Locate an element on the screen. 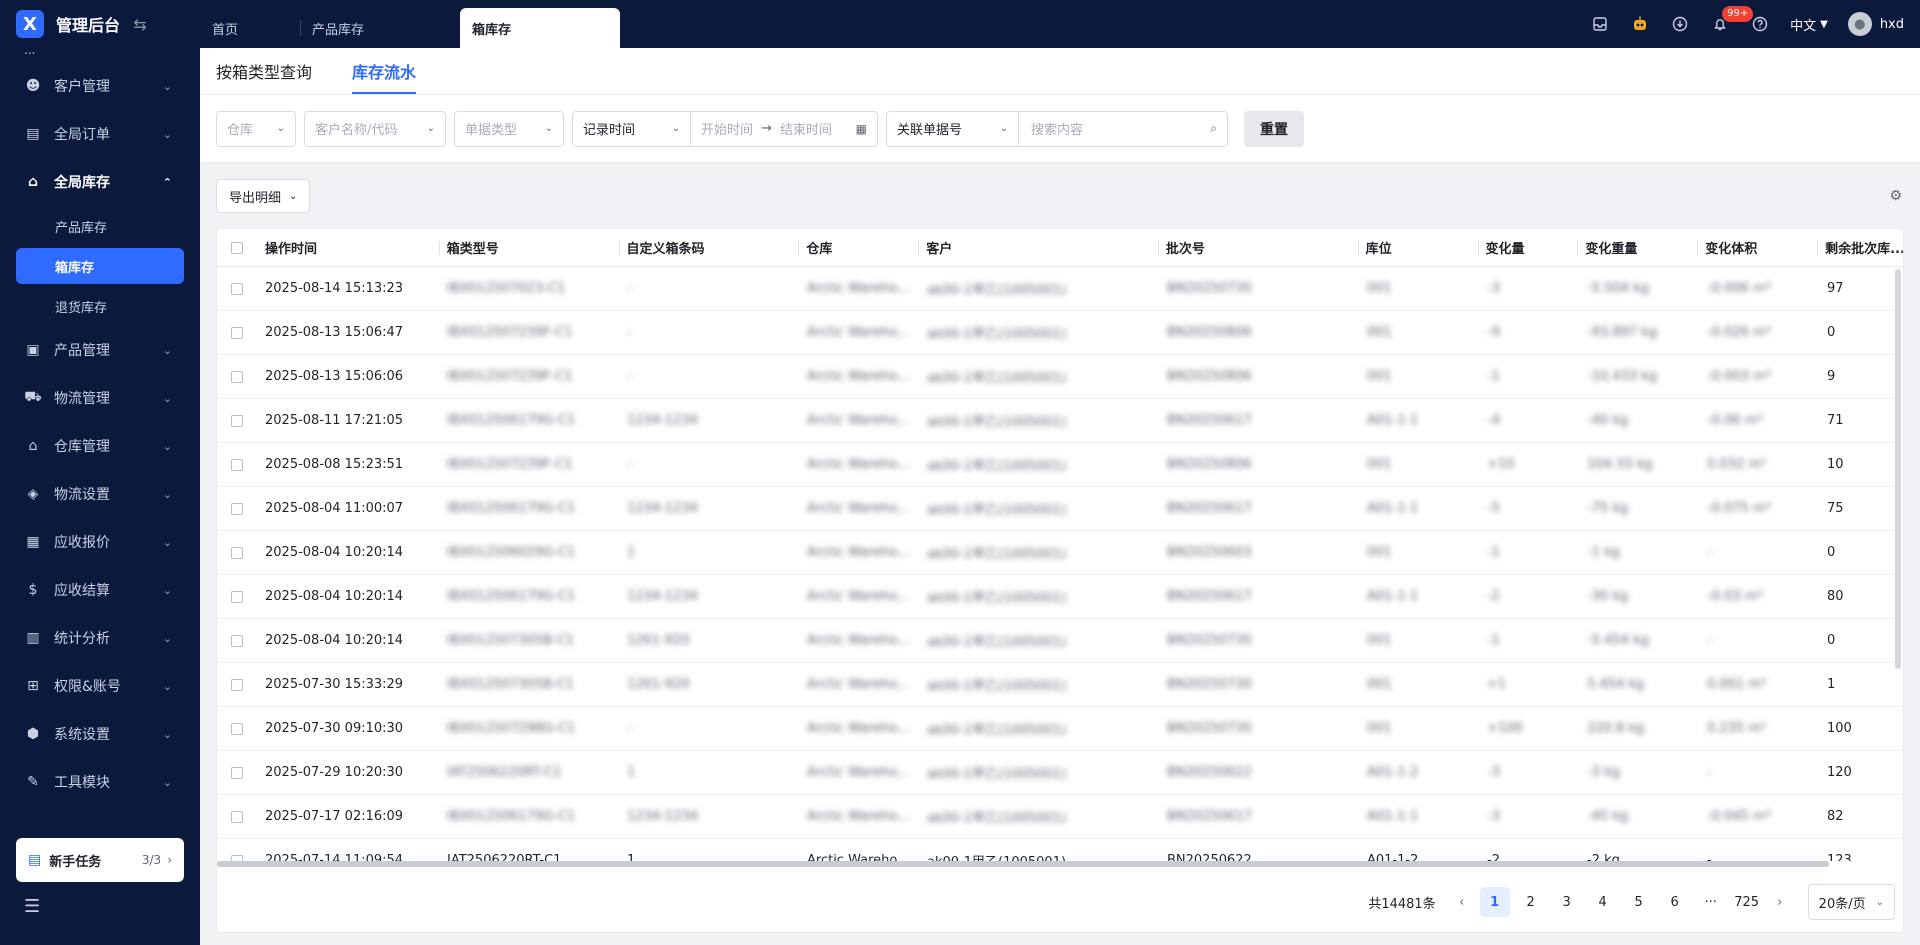  column-header: 箱类型号 is located at coordinates (528, 247).